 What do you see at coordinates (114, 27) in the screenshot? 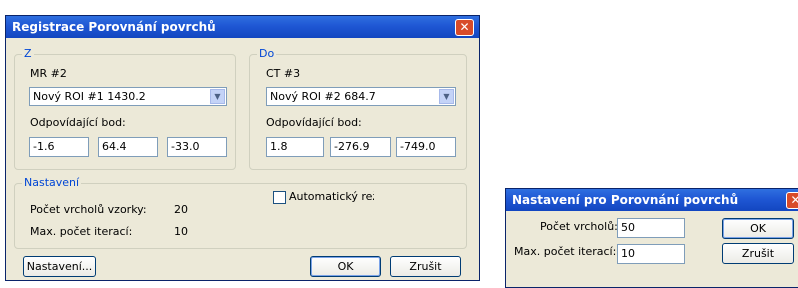
I see `dialog-title: Registrace Porovnání povrchů` at bounding box center [114, 27].